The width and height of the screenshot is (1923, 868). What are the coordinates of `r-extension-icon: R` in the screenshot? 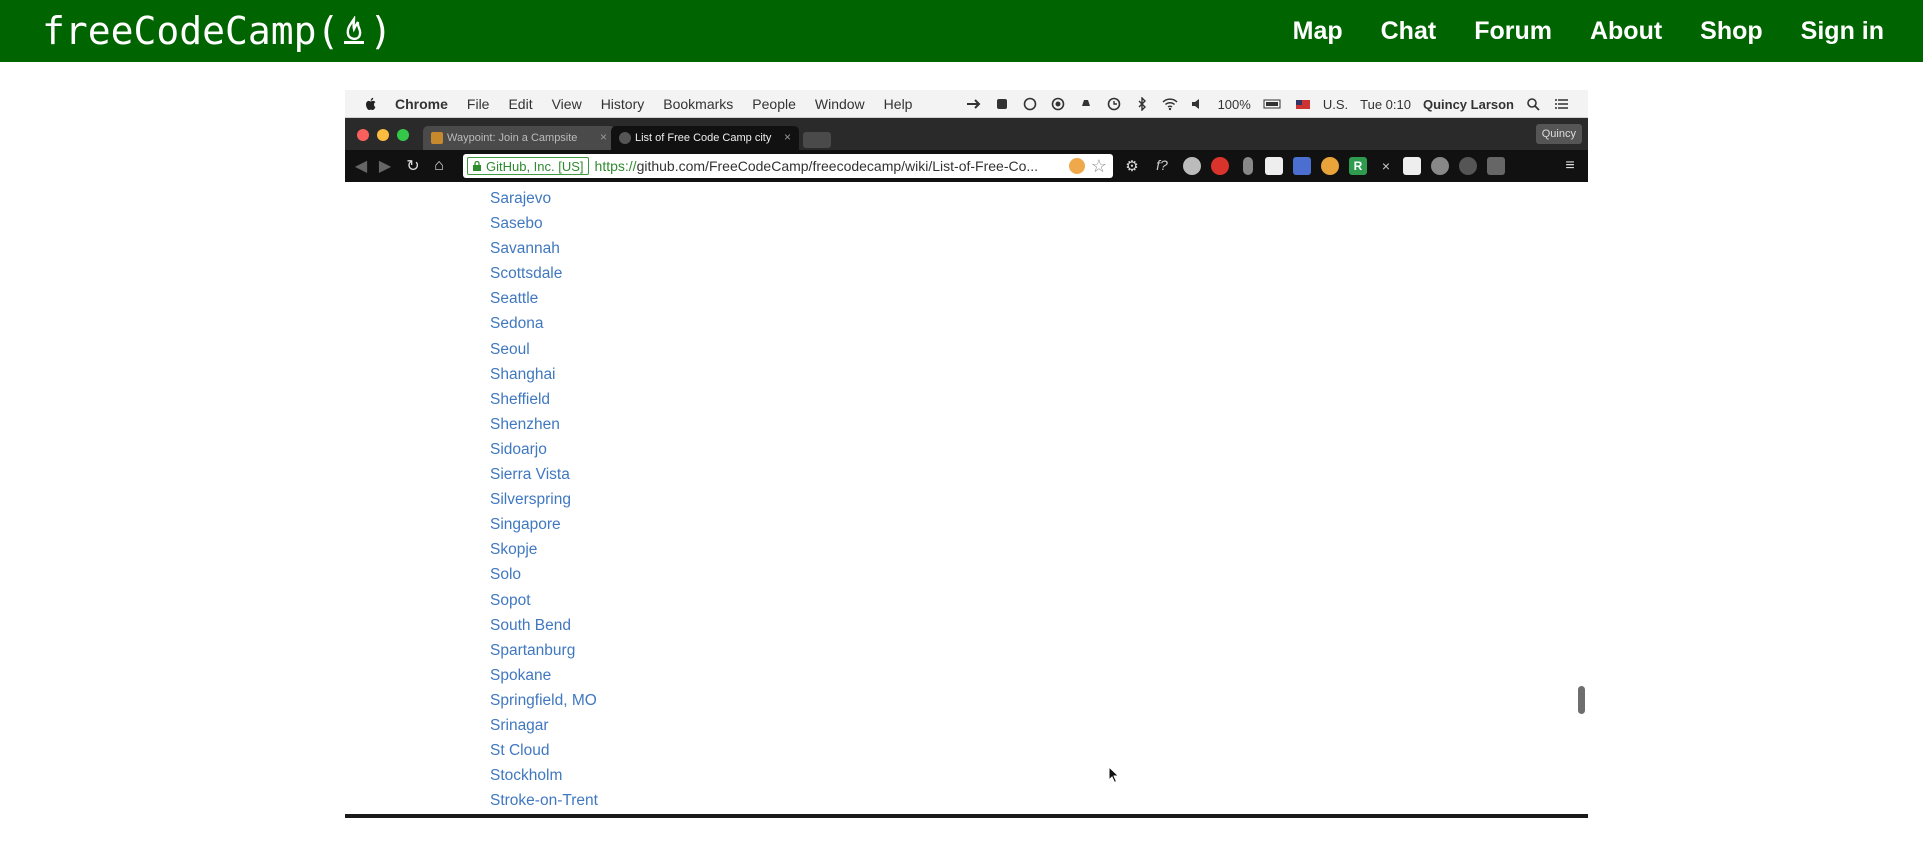 It's located at (1358, 166).